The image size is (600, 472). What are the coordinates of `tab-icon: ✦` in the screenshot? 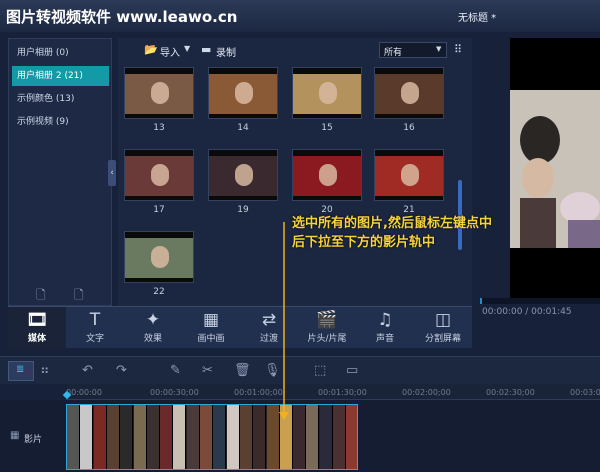 It's located at (153, 320).